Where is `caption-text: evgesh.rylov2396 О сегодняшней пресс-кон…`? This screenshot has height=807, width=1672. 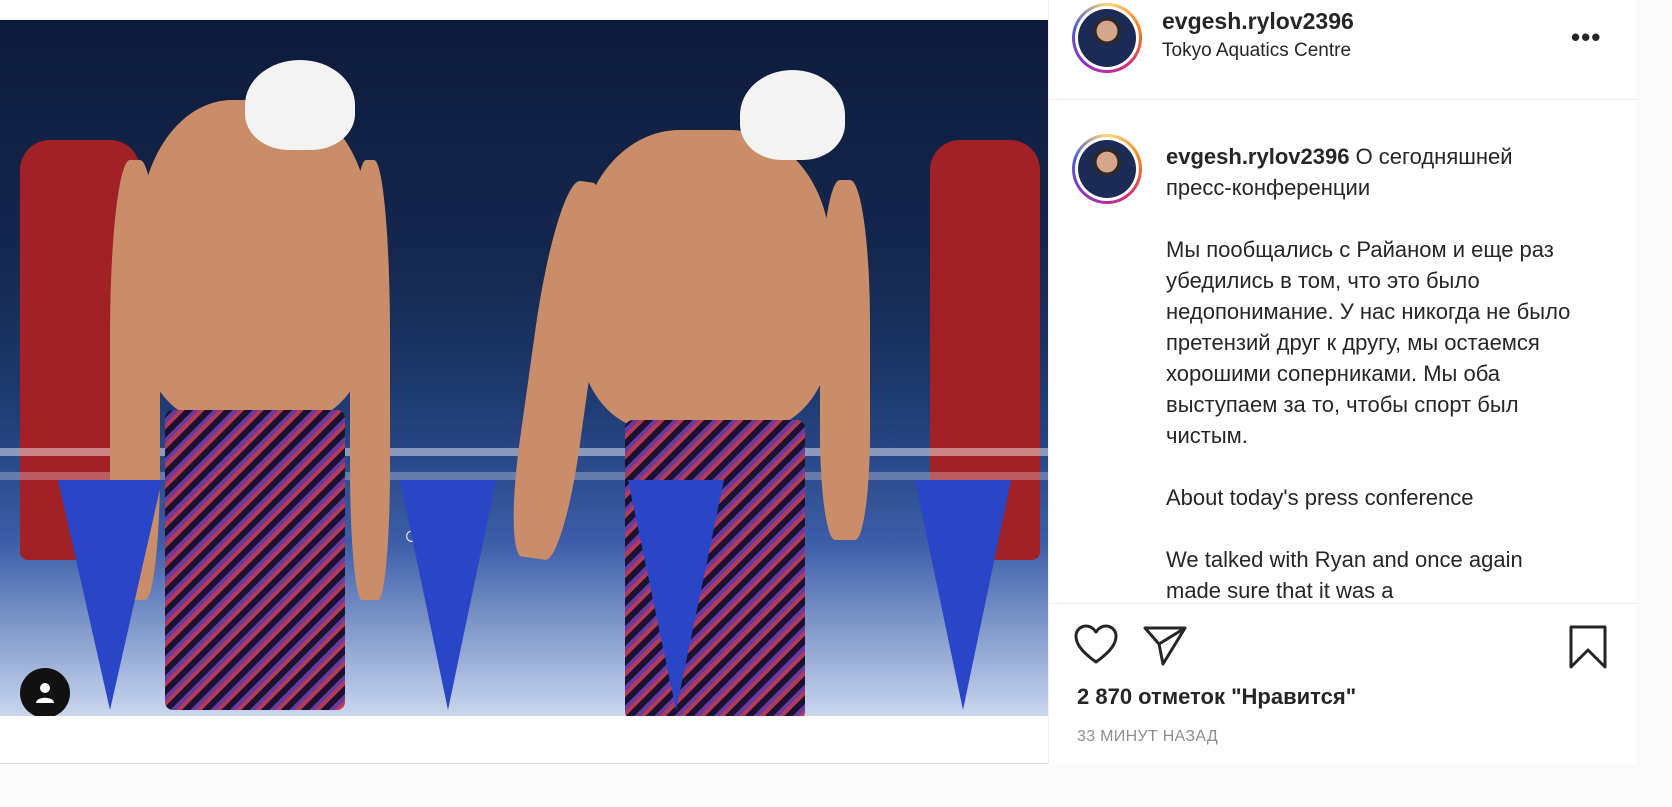 caption-text: evgesh.rylov2396 О сегодняшней пресс-кон… is located at coordinates (1371, 372).